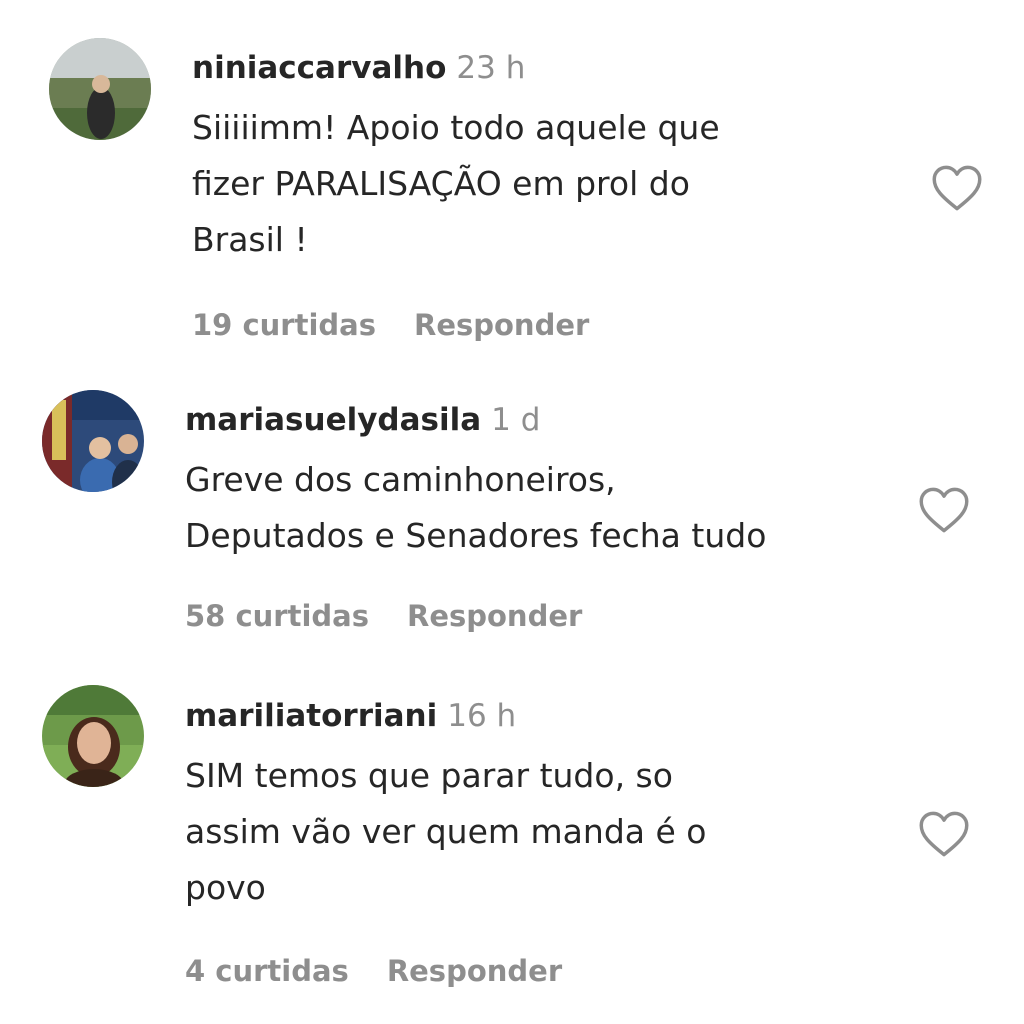 The width and height of the screenshot is (1024, 1024). Describe the element at coordinates (400, 479) in the screenshot. I see `comment-line: Greve dos caminhoneiros,` at that location.